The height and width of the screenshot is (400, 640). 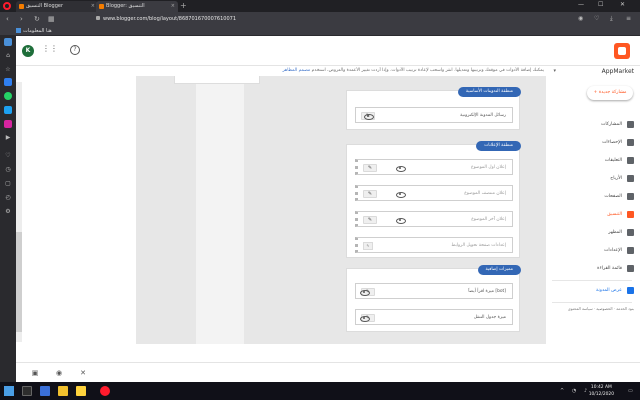 What do you see at coordinates (27, 391) in the screenshot?
I see `search-icon` at bounding box center [27, 391].